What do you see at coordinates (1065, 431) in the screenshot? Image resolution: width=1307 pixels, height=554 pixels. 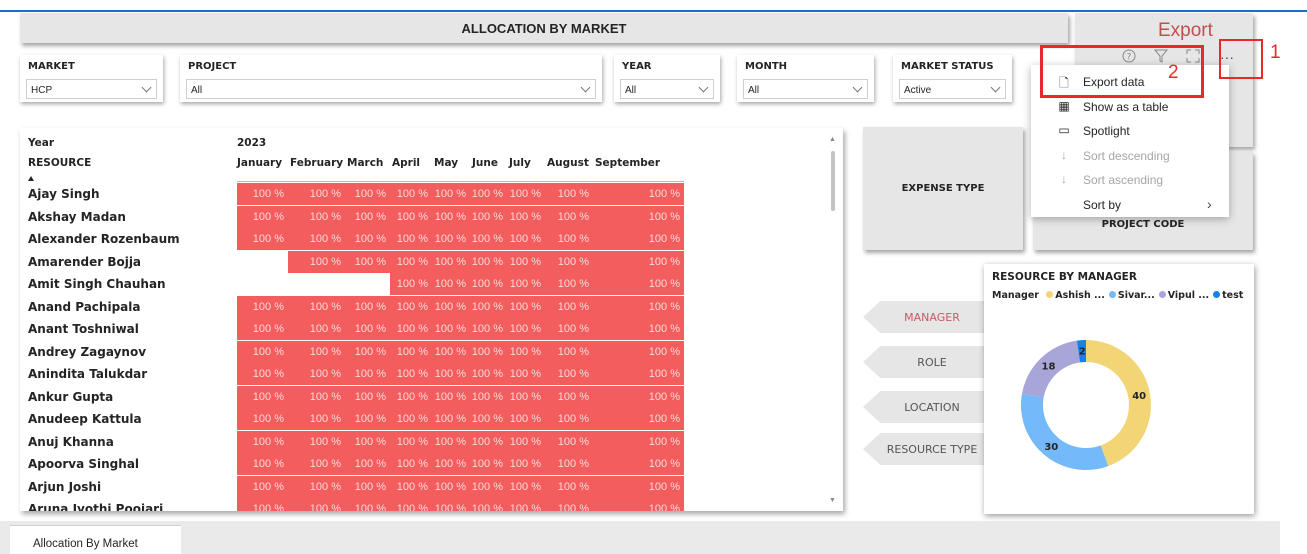 I see `donut-slice` at bounding box center [1065, 431].